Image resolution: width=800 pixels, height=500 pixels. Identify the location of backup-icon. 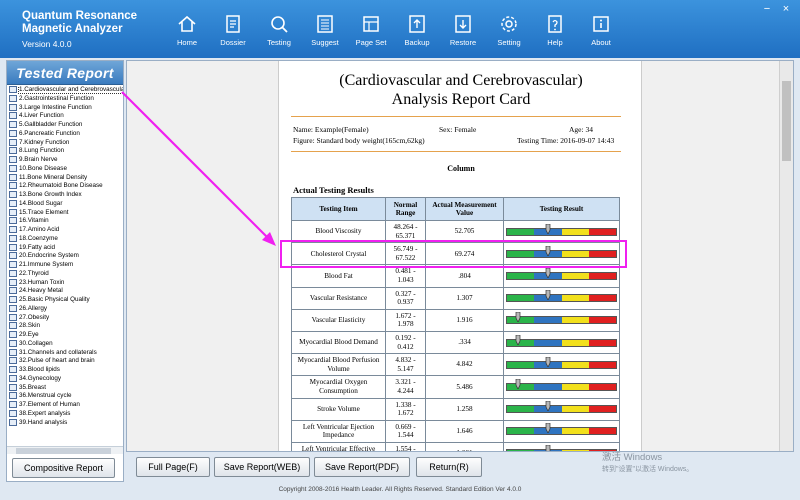
(417, 24).